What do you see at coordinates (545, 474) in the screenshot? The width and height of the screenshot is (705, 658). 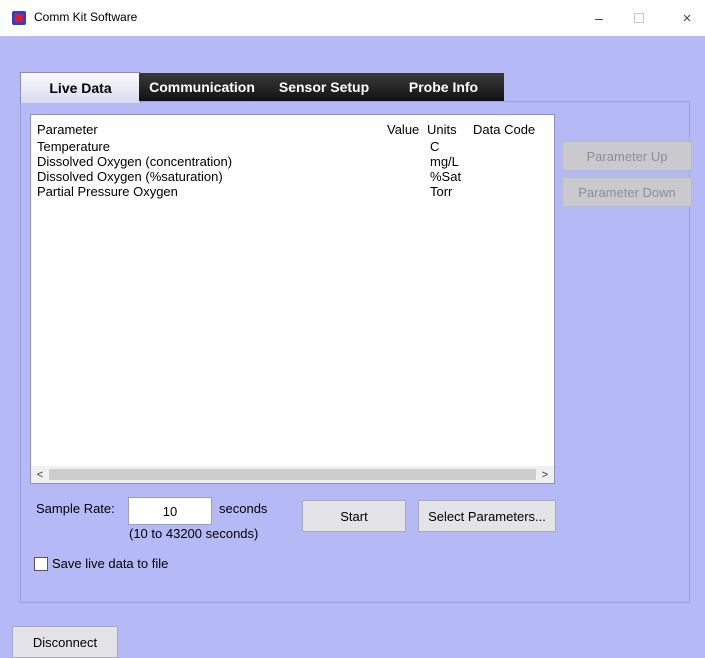 I see `scroll-right-icon: >` at bounding box center [545, 474].